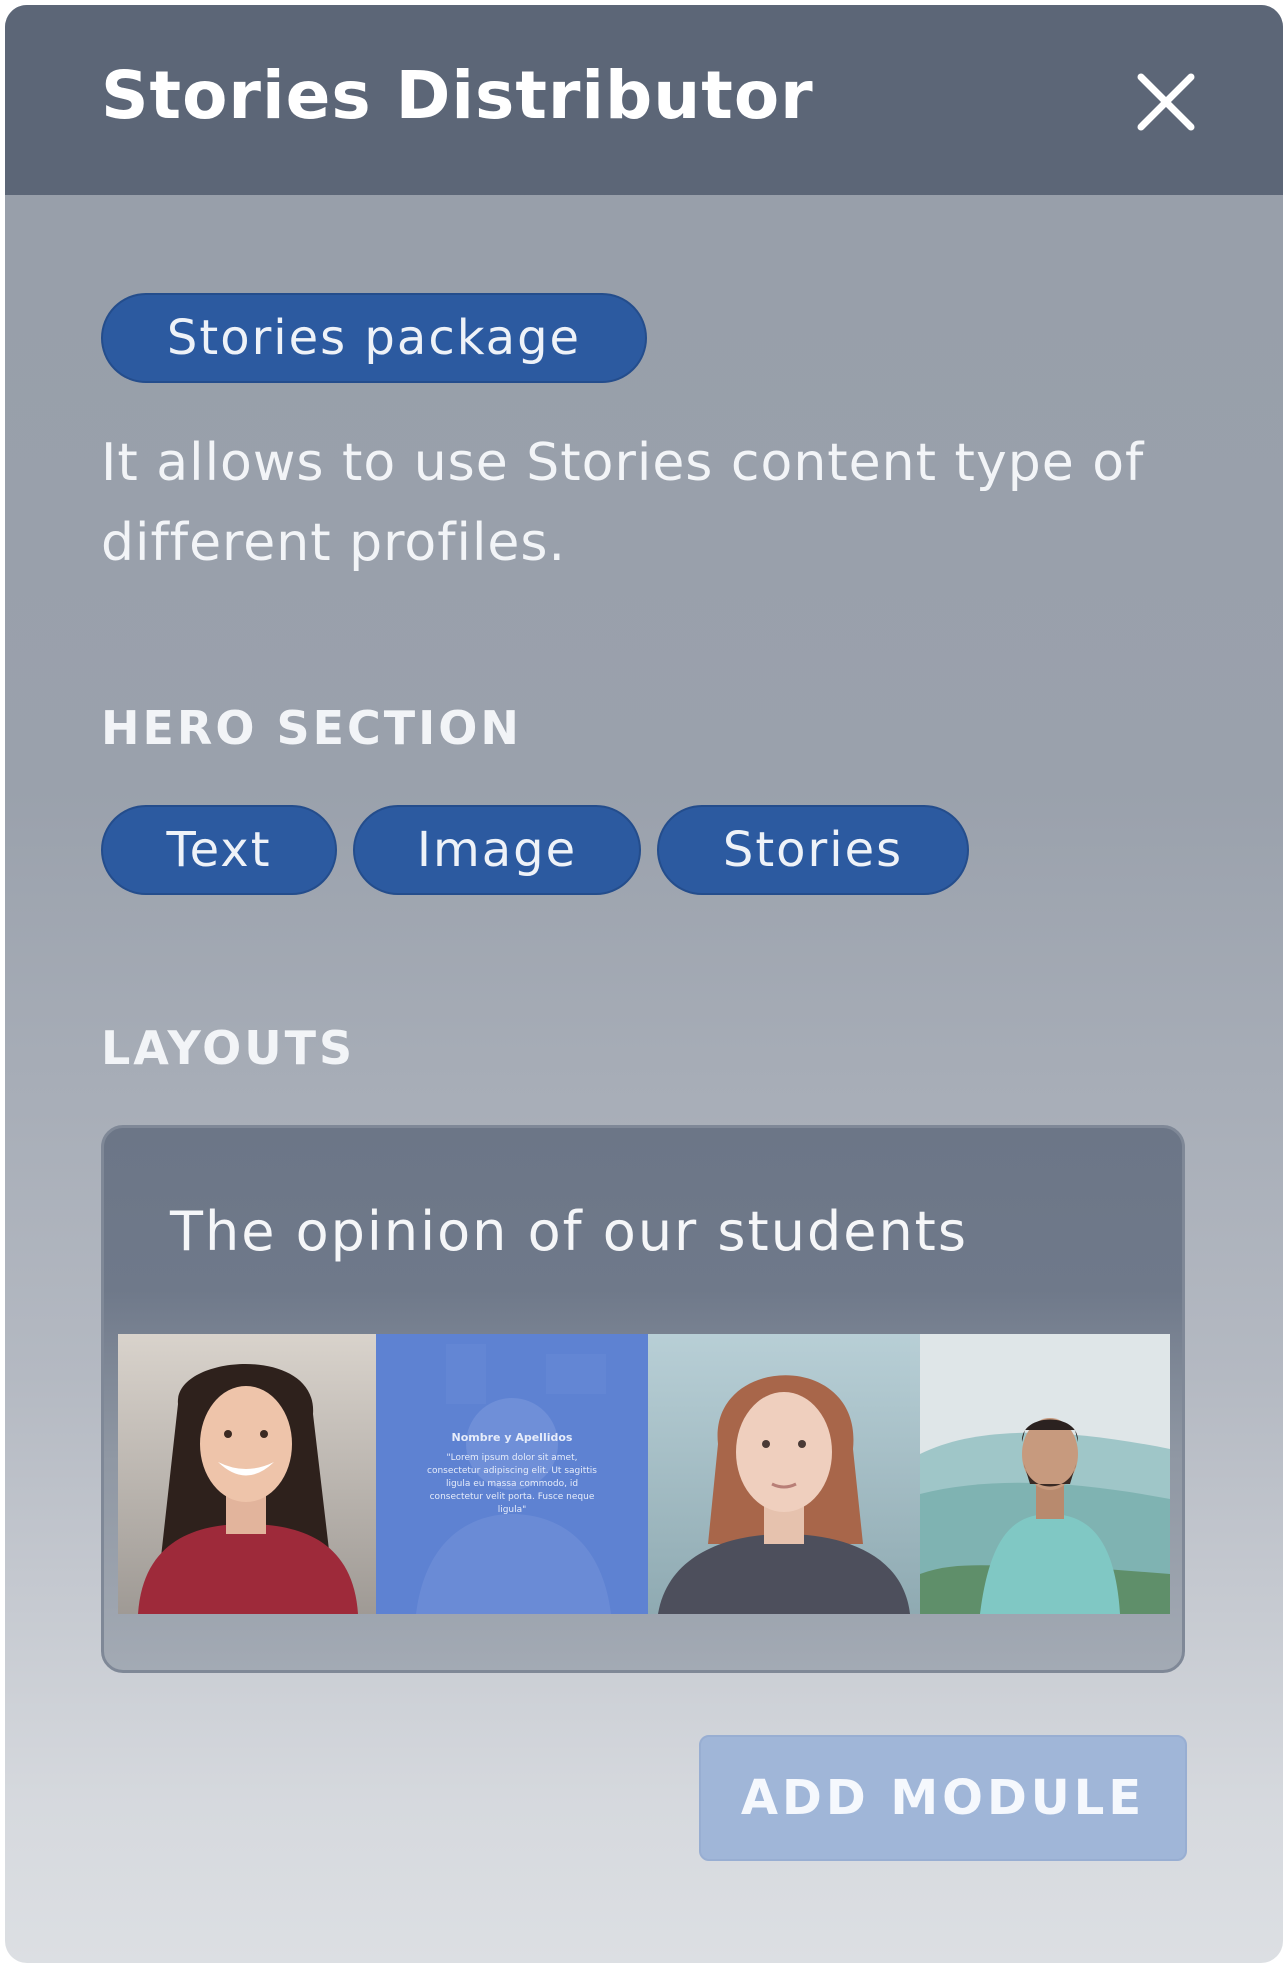 The width and height of the screenshot is (1288, 1968). I want to click on add-module-button: ADD MODULE, so click(943, 1798).